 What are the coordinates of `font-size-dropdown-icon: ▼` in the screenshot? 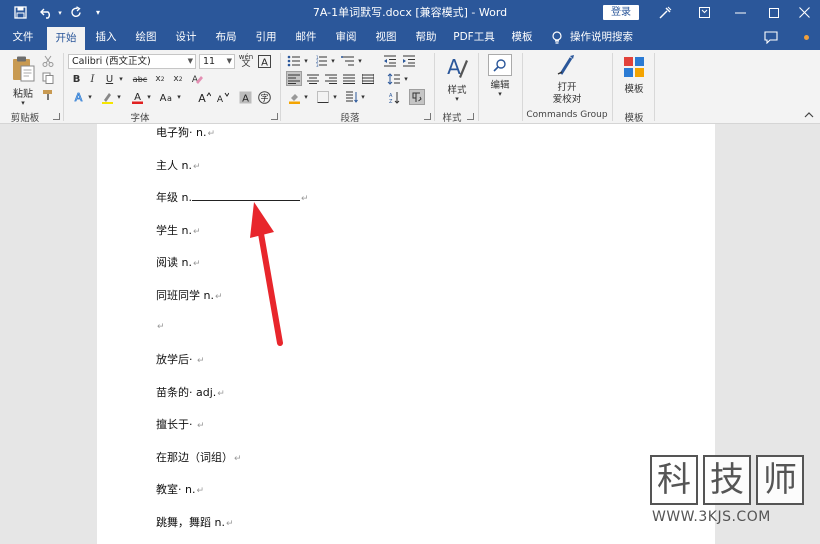 It's located at (229, 61).